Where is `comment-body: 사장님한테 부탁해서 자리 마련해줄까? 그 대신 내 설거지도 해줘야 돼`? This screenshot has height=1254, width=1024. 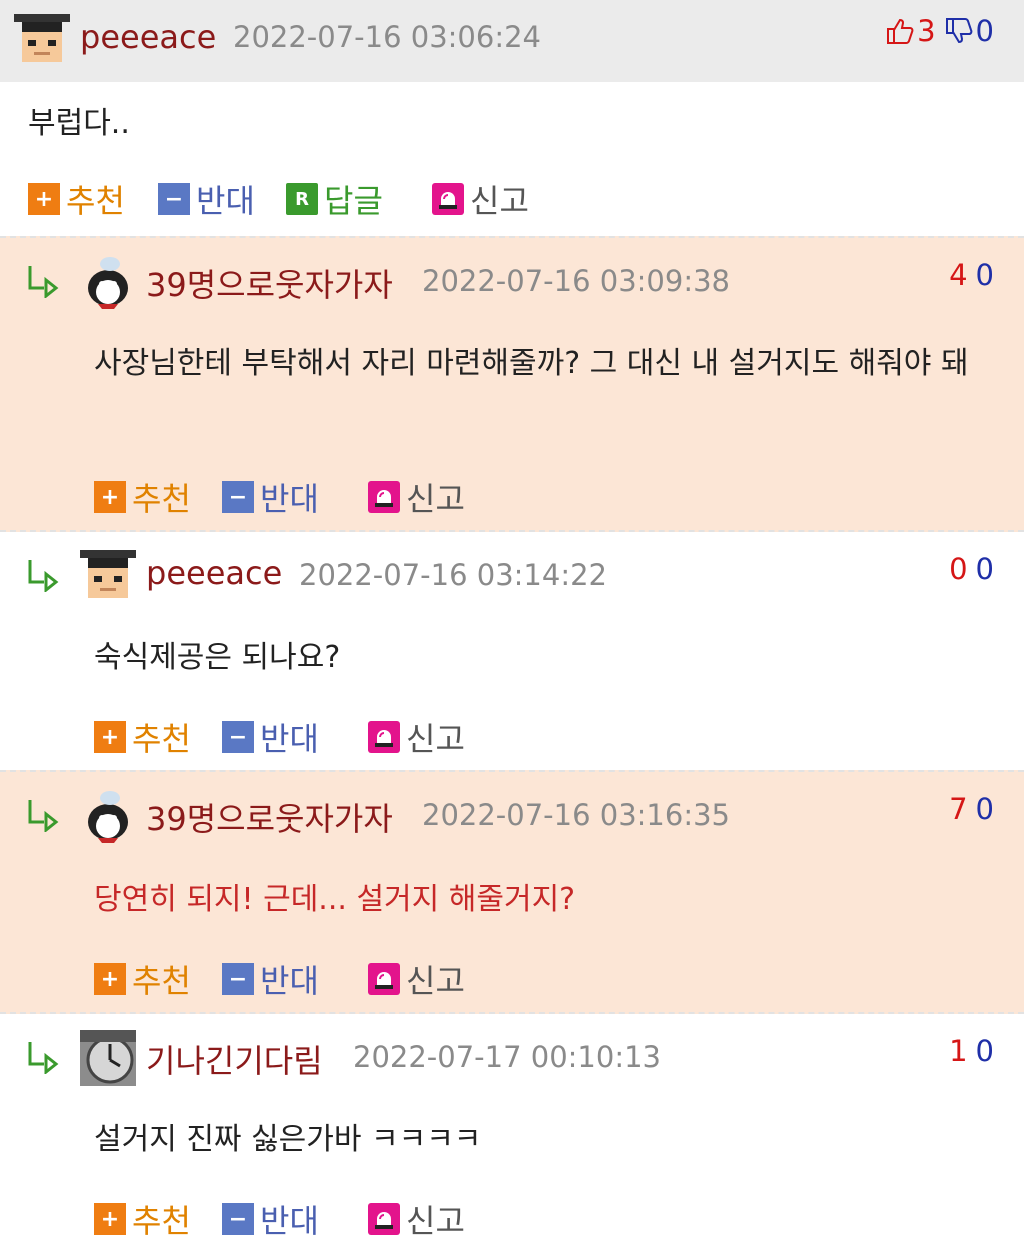
comment-body: 사장님한테 부탁해서 자리 마련해줄까? 그 대신 내 설거지도 해줘야 돼 is located at coordinates (531, 363).